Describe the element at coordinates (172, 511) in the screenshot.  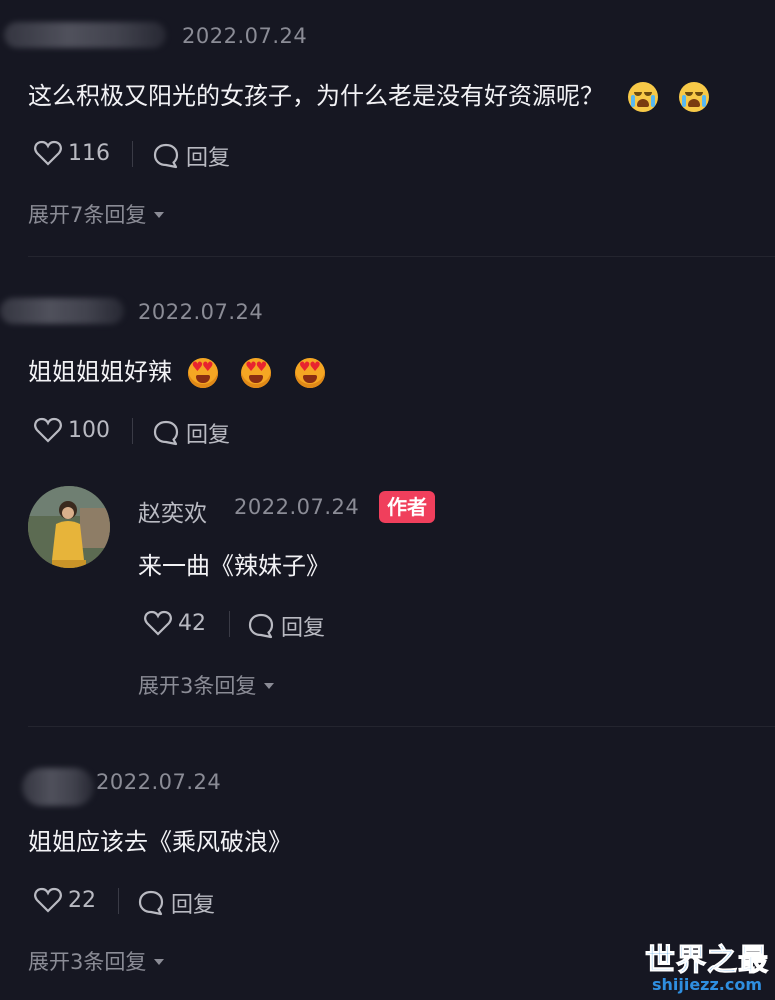
I see `author-name: 赵奕欢` at that location.